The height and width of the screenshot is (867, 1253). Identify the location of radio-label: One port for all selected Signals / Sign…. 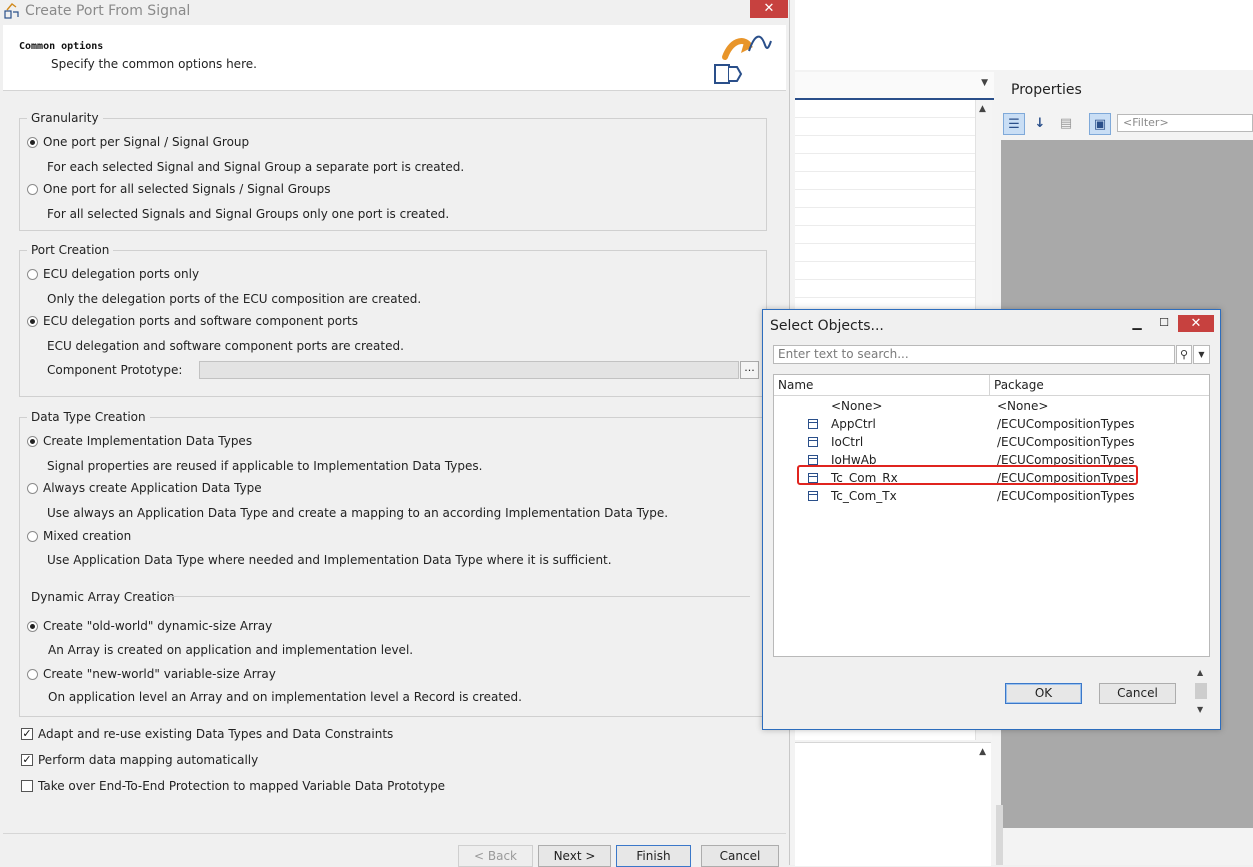
(187, 189).